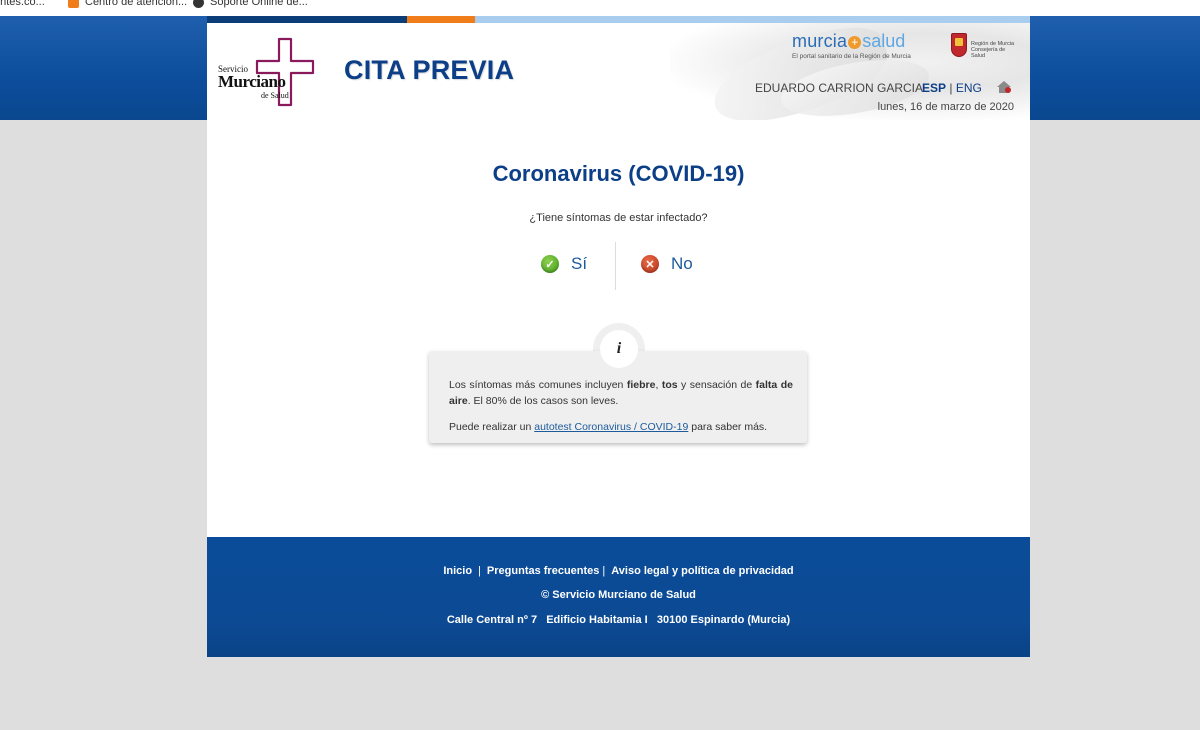 The image size is (1200, 730). Describe the element at coordinates (669, 385) in the screenshot. I see `info-bold-cough: tos` at that location.